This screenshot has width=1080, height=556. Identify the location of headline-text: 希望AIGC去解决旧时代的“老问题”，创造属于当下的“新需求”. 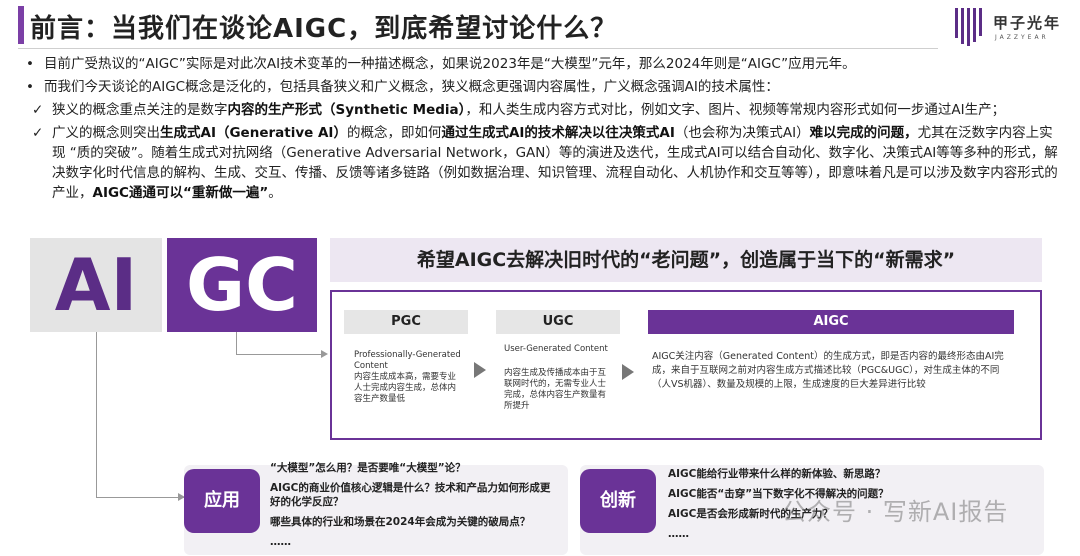
(686, 260).